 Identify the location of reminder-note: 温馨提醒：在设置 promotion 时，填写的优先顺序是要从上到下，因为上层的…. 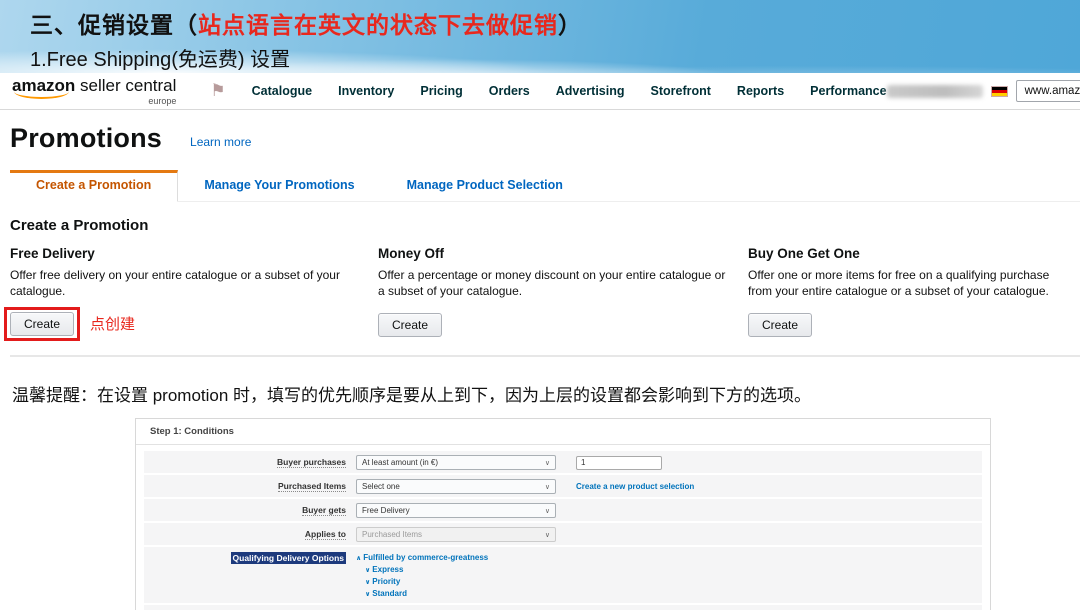
(412, 395).